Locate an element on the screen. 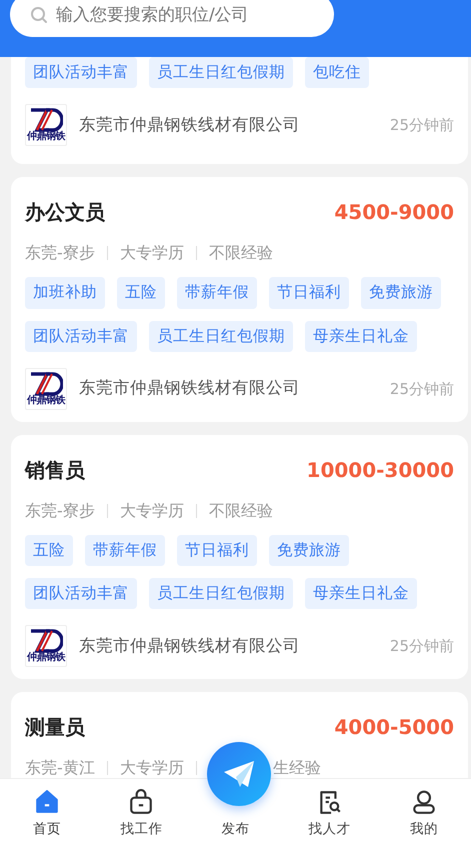  nav-tab: 找工作 is located at coordinates (141, 813).